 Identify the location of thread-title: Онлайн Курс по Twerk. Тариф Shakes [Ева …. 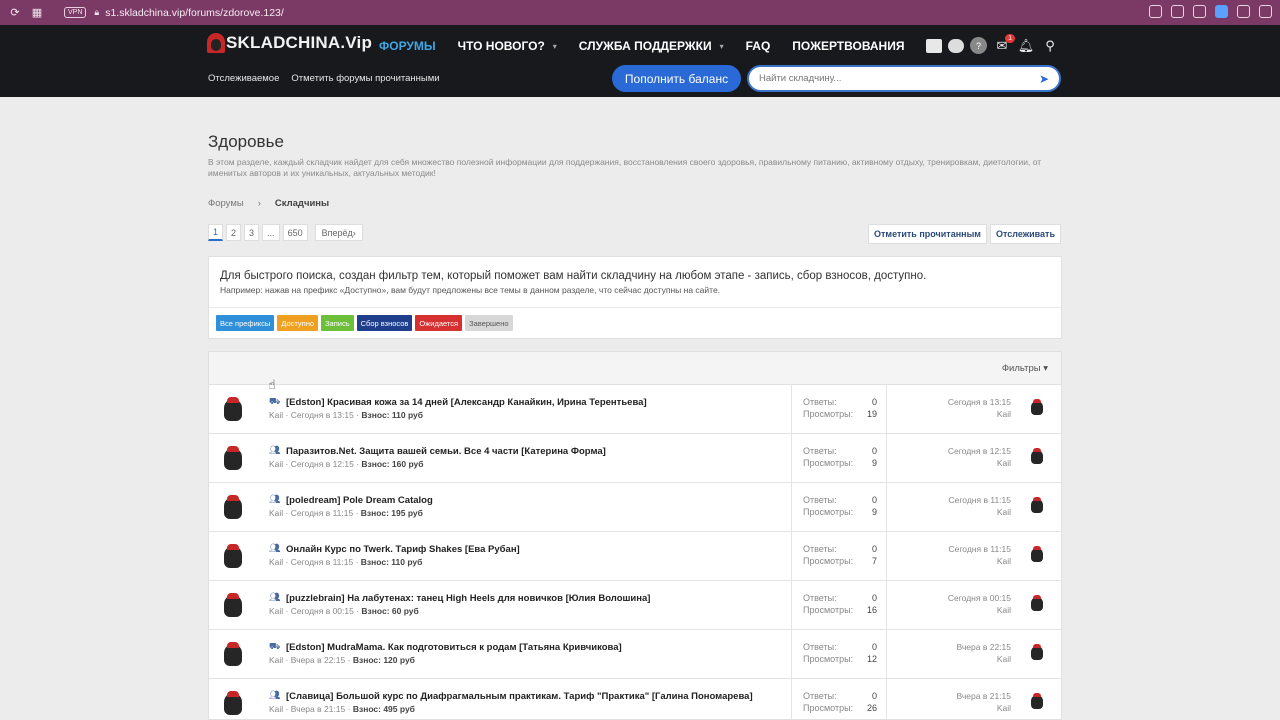
(403, 549).